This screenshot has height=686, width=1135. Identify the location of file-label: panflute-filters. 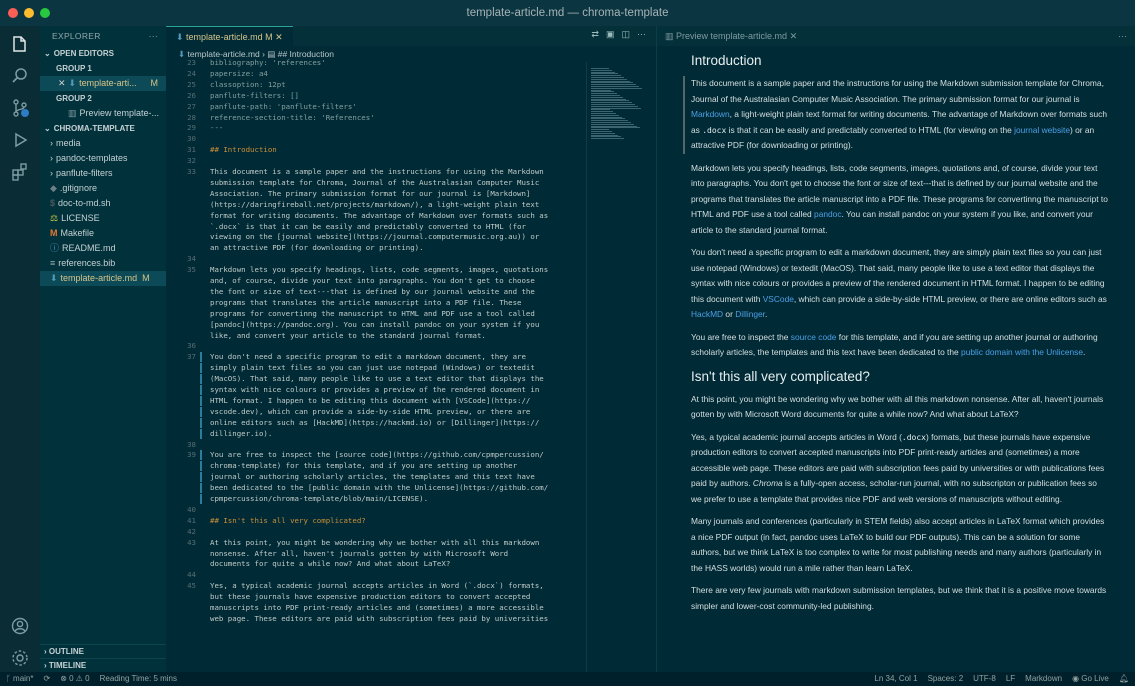
(84, 173).